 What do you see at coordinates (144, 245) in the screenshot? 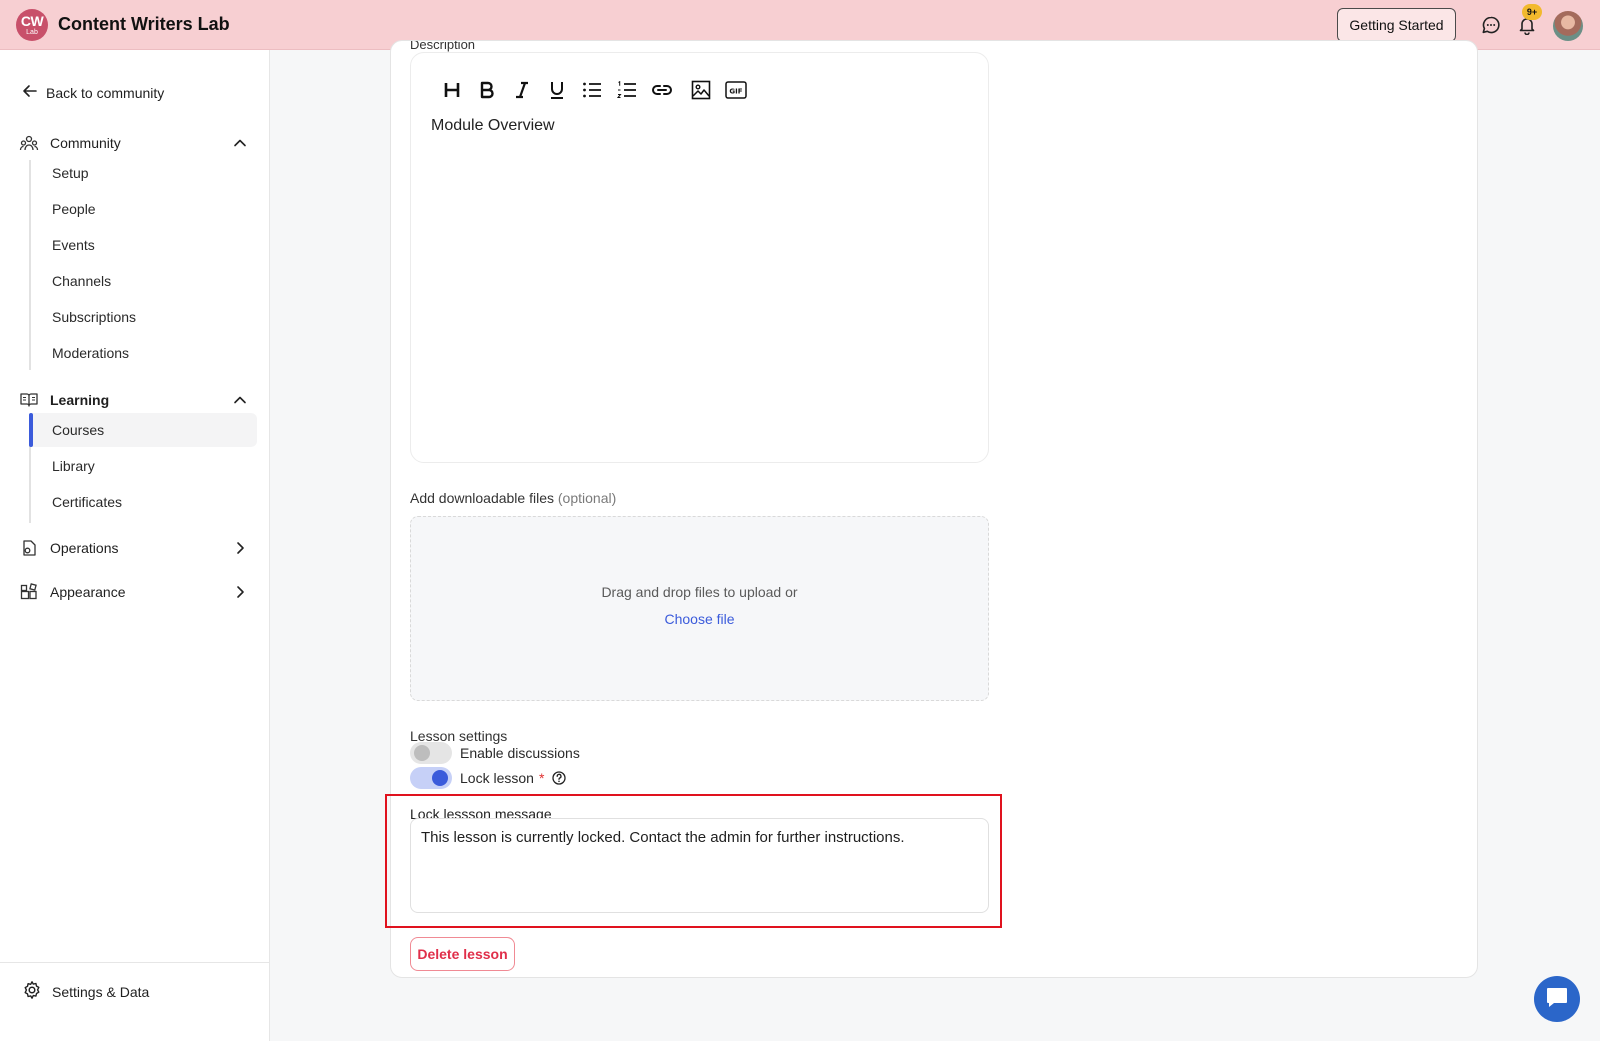
I see `sidebar-item-events: Events` at bounding box center [144, 245].